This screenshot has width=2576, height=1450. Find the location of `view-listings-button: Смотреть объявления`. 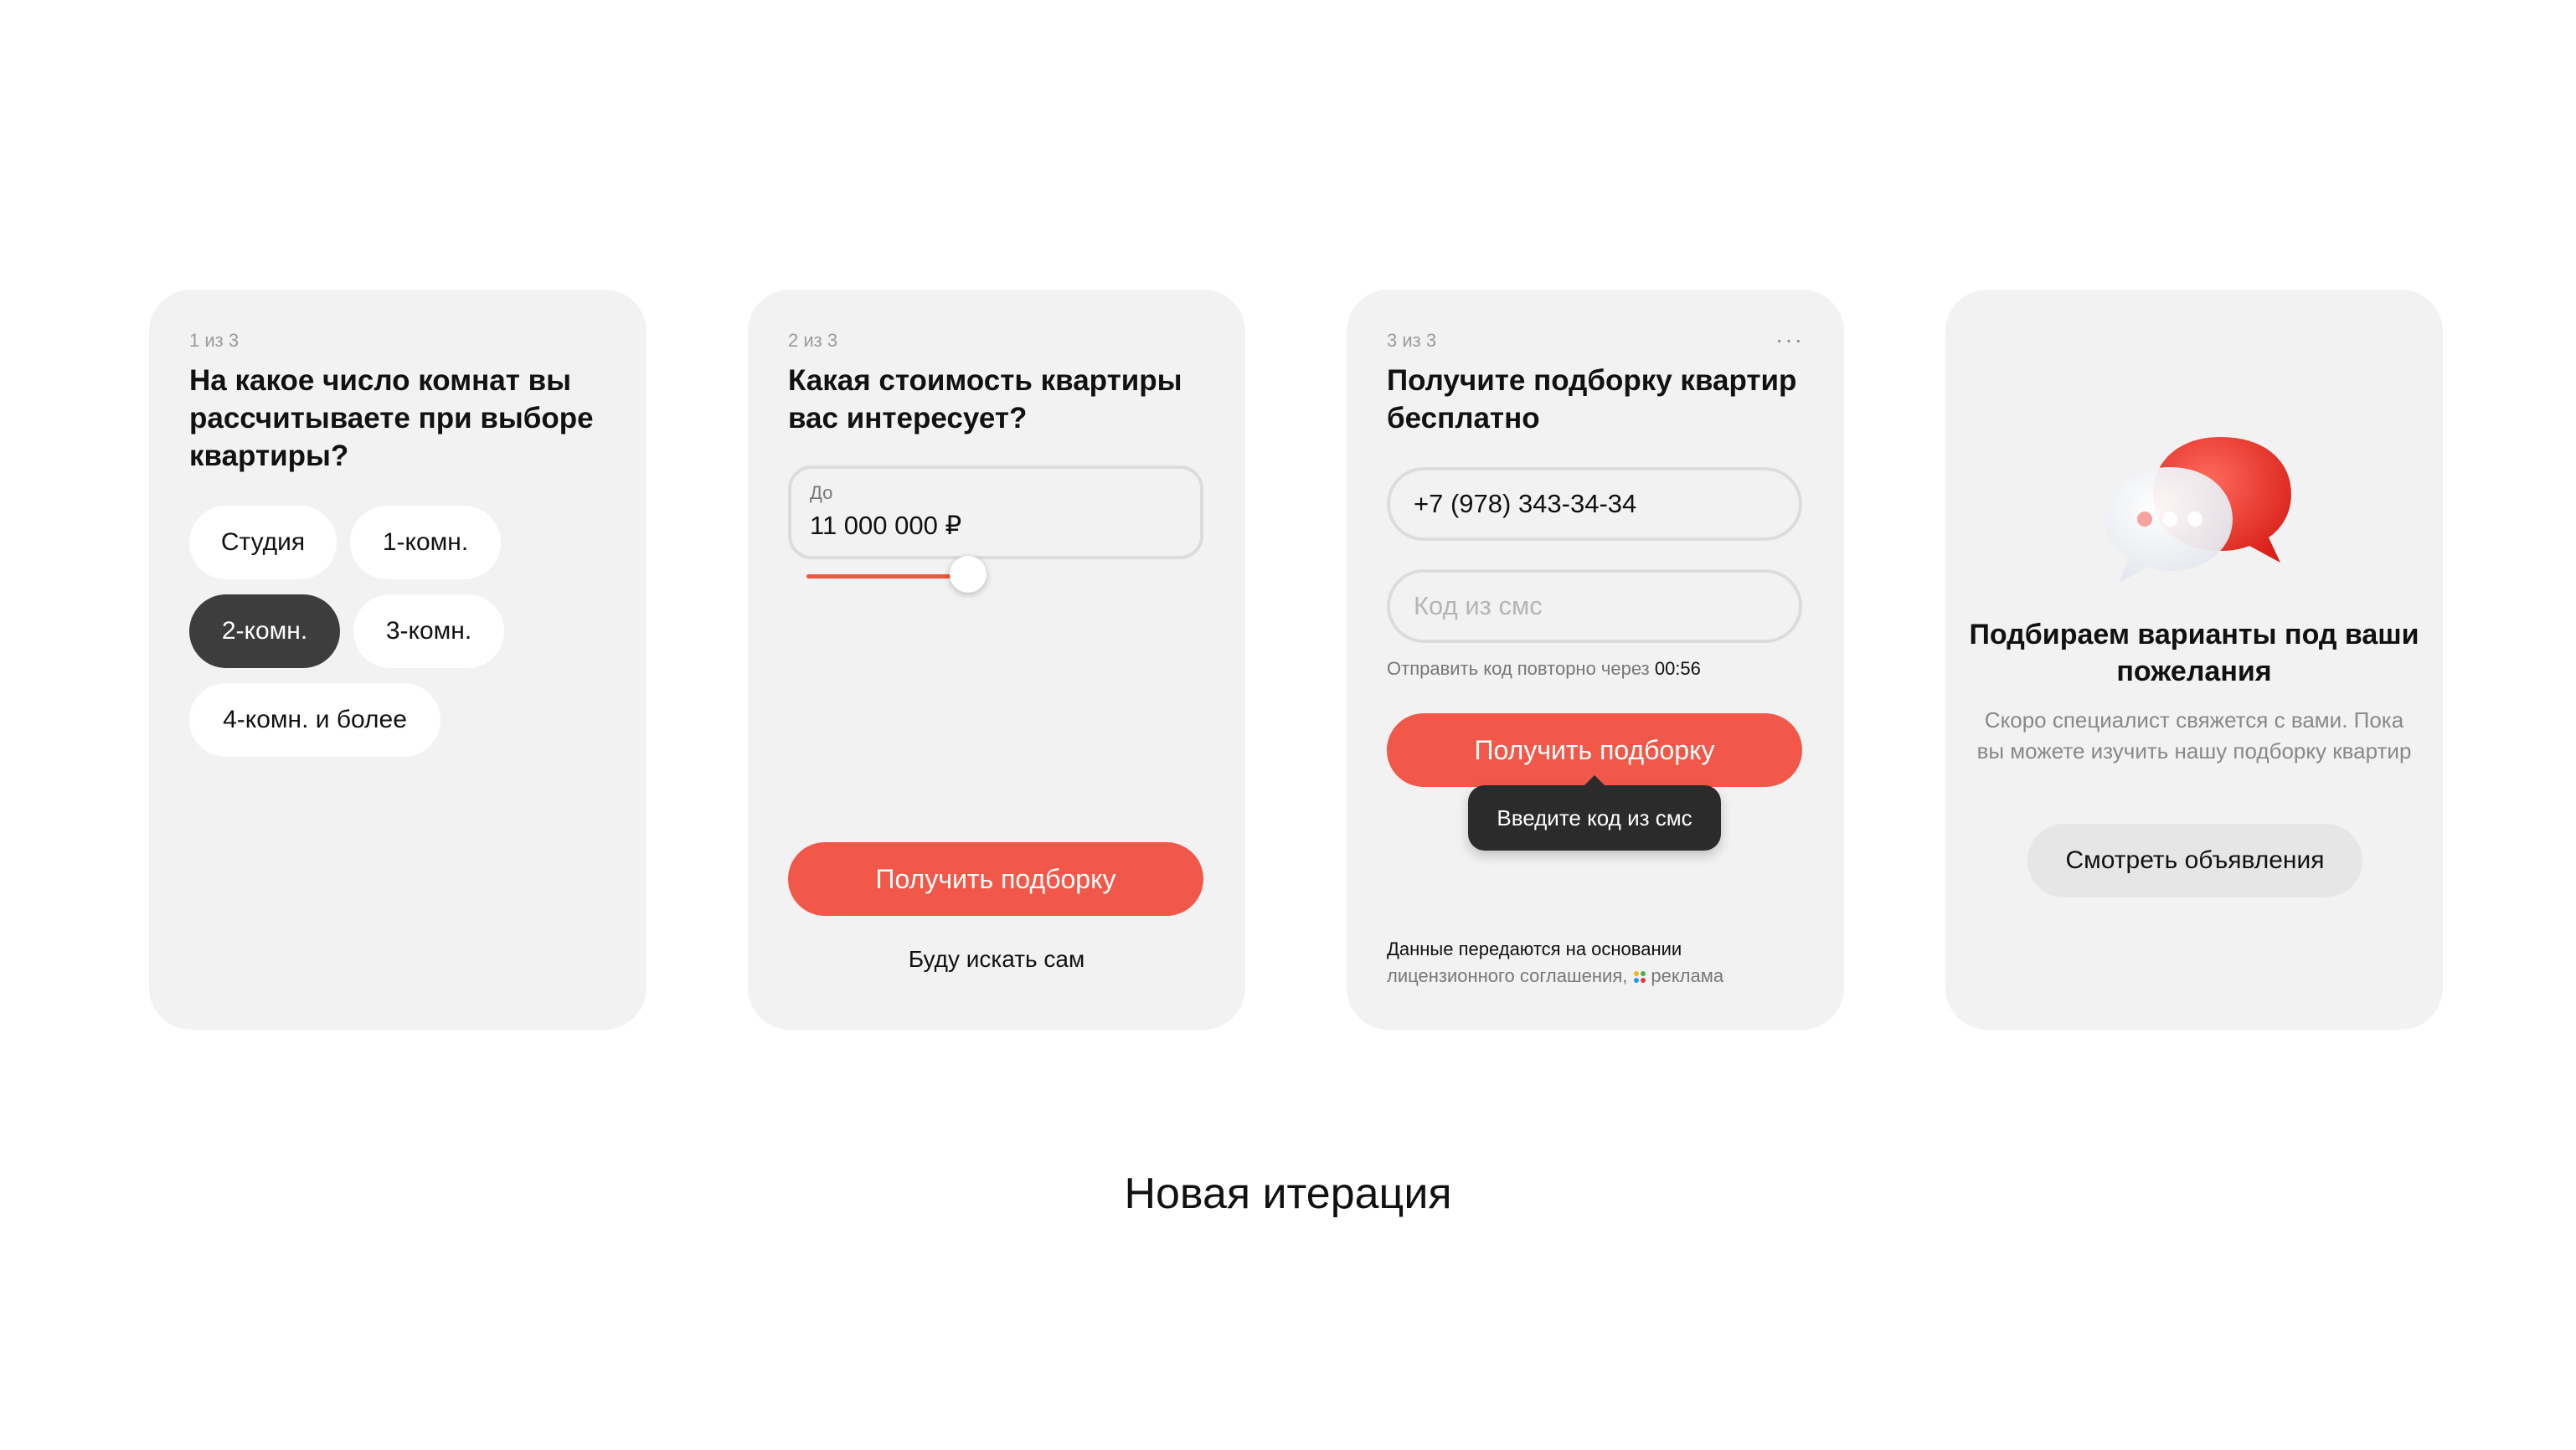

view-listings-button: Смотреть объявления is located at coordinates (2194, 861).